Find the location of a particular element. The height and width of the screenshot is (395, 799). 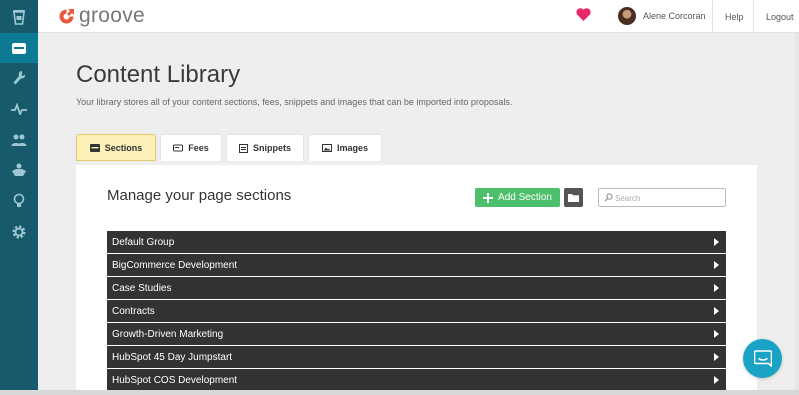

tab-label: Images is located at coordinates (352, 148).